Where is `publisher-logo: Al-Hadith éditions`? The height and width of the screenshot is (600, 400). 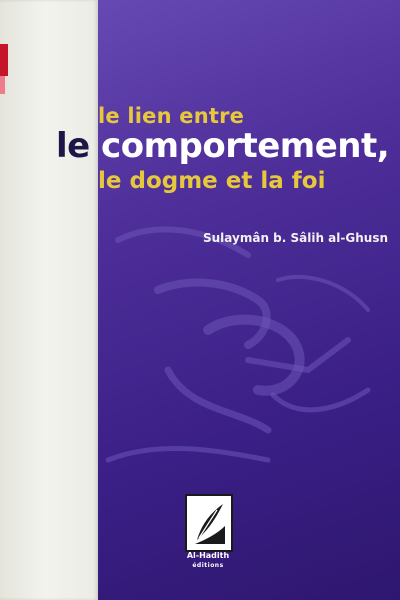 publisher-logo: Al-Hadith éditions is located at coordinates (208, 537).